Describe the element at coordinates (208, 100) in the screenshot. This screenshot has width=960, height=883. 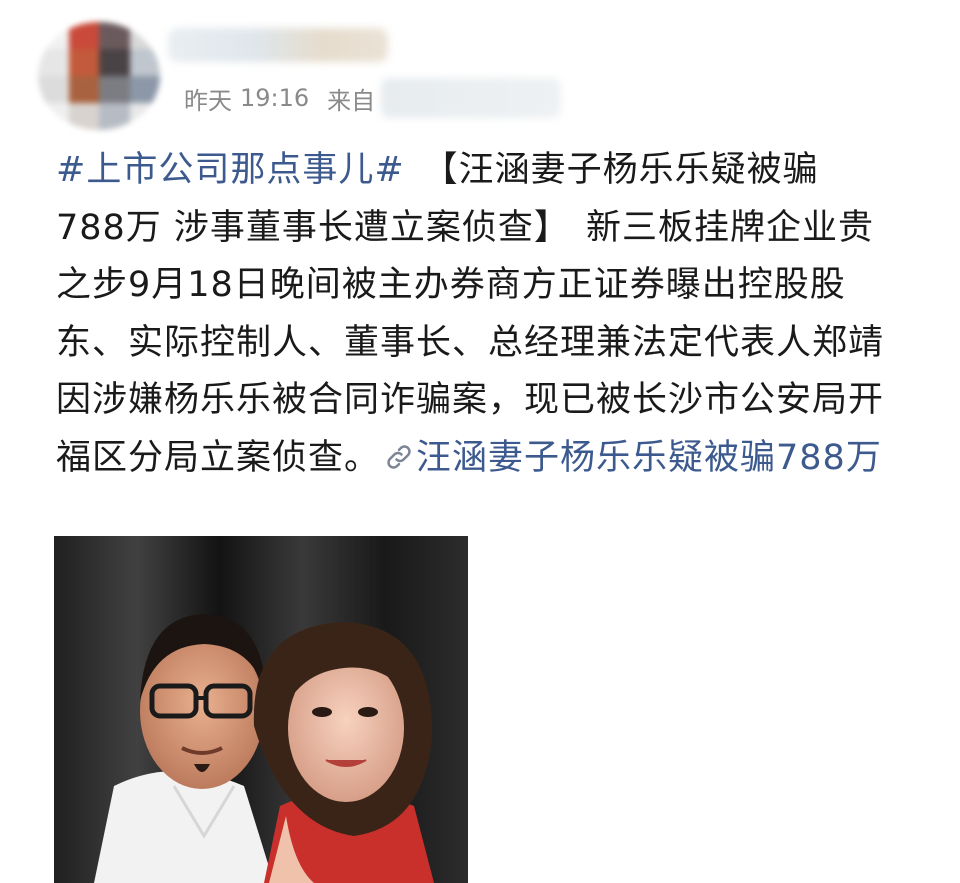
I see `post-date: 昨天` at that location.